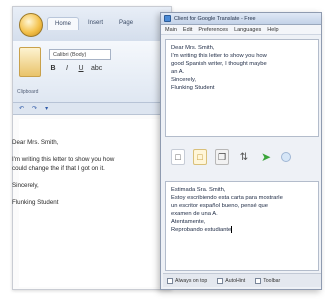 The image size is (325, 302). I want to click on ribbon-tabs: Home Insert Page, so click(93, 23).